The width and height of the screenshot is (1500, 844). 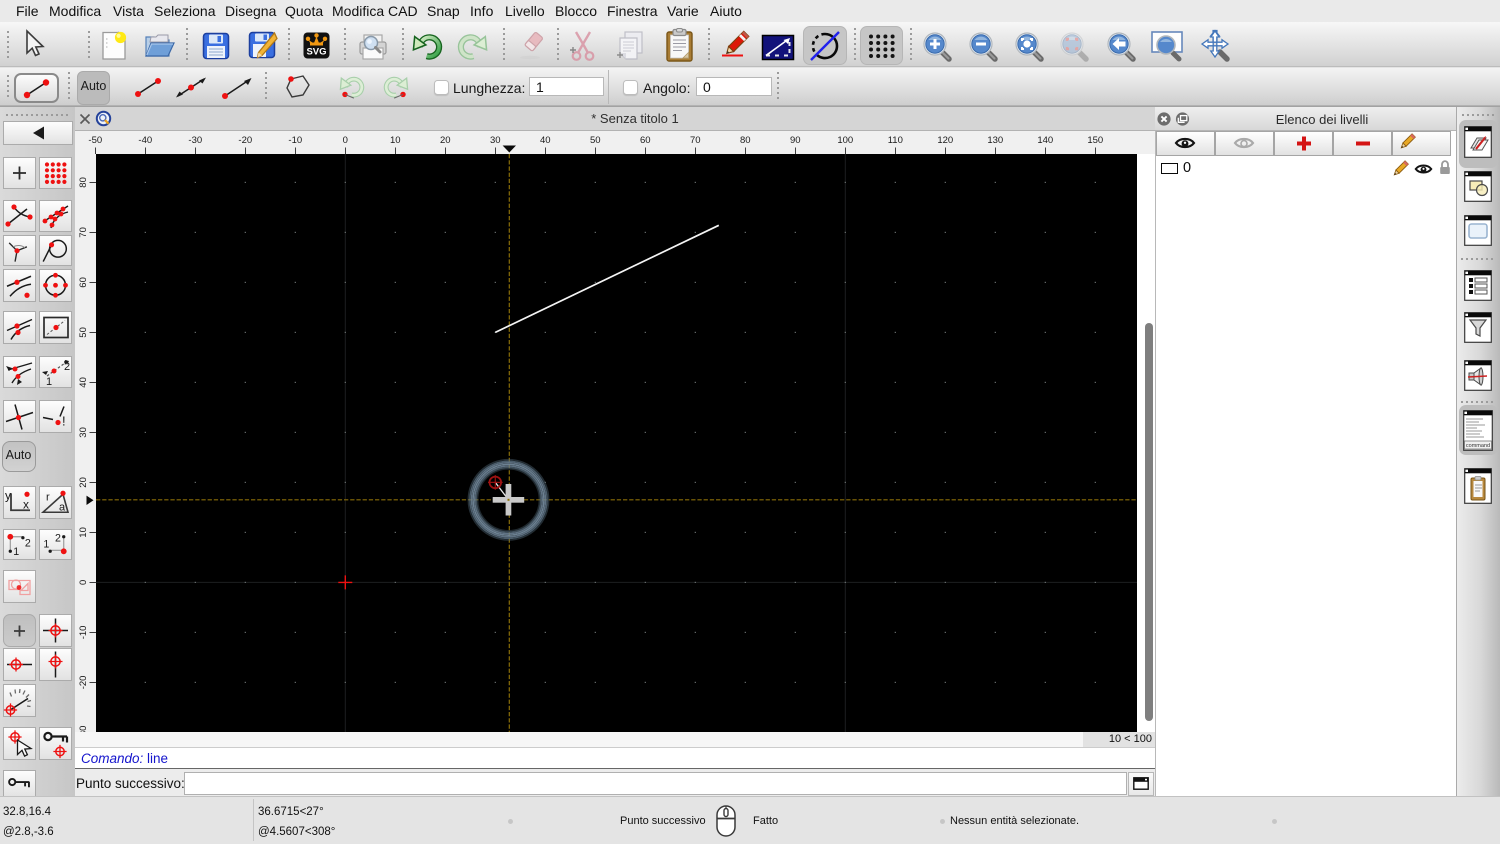 What do you see at coordinates (8, 495) in the screenshot?
I see `svg-text: y` at bounding box center [8, 495].